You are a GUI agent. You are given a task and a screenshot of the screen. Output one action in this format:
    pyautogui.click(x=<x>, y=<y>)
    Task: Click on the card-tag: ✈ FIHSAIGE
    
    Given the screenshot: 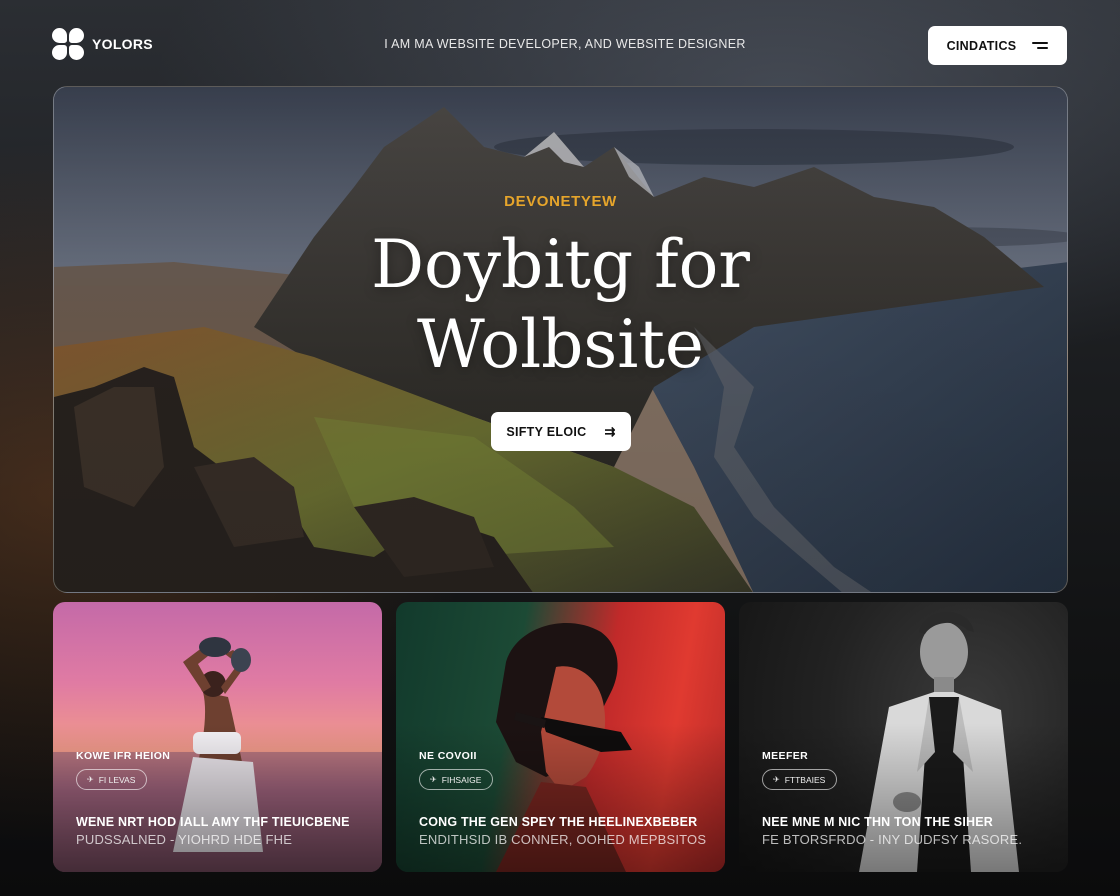 What is the action you would take?
    pyautogui.click(x=456, y=779)
    